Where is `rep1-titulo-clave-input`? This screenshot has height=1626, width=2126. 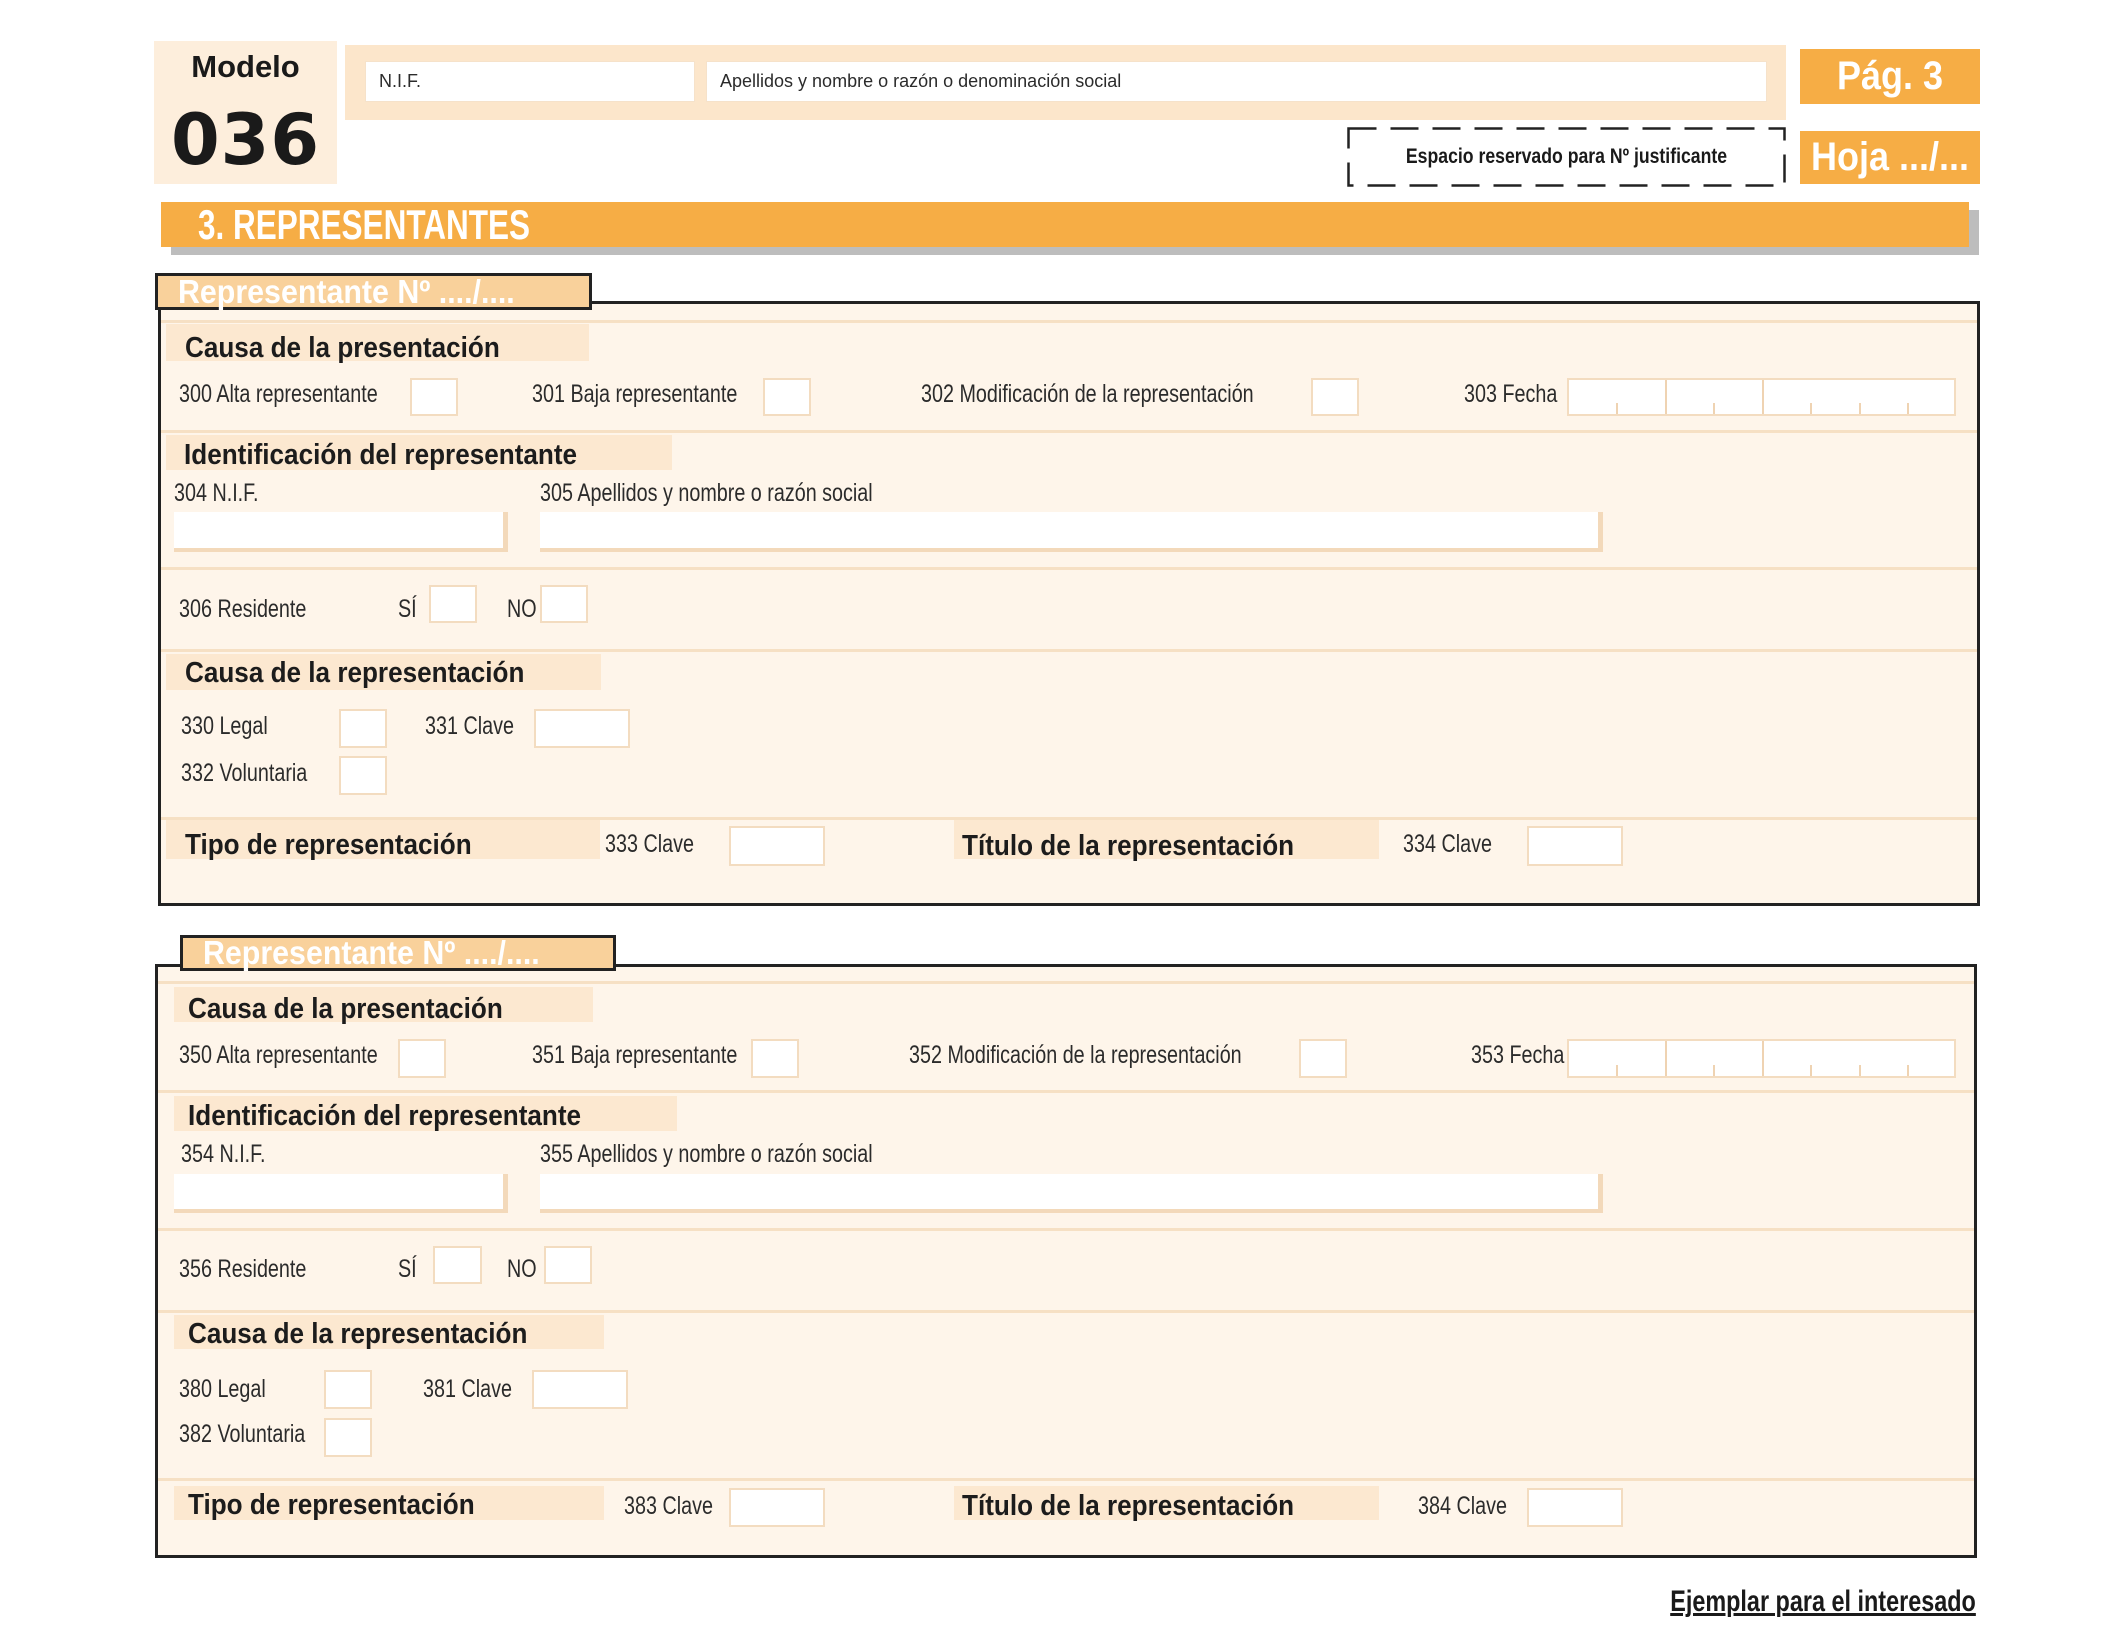 rep1-titulo-clave-input is located at coordinates (1575, 846).